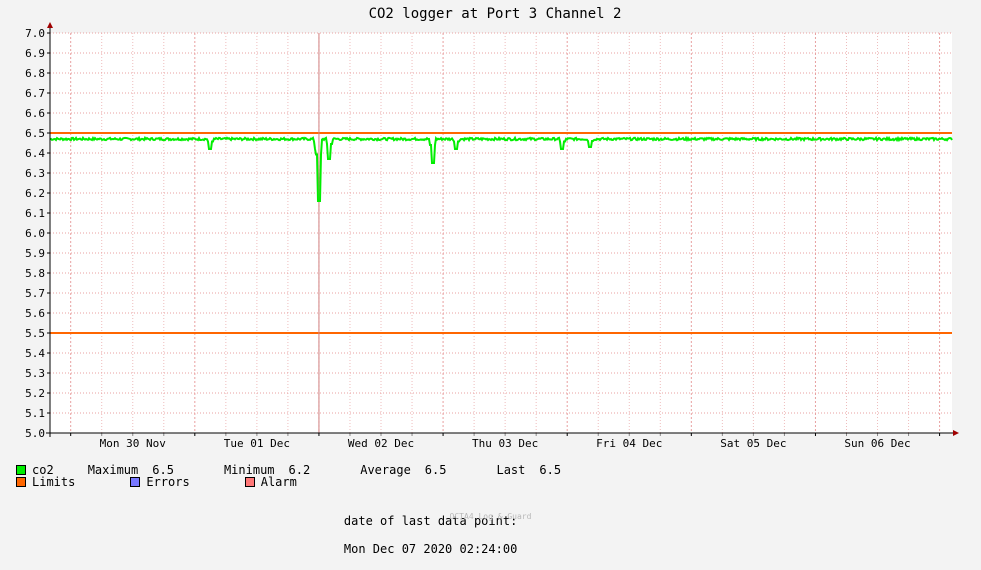  Describe the element at coordinates (490, 516) in the screenshot. I see `credit-watermark: OCTA4 Log & Guard` at that location.